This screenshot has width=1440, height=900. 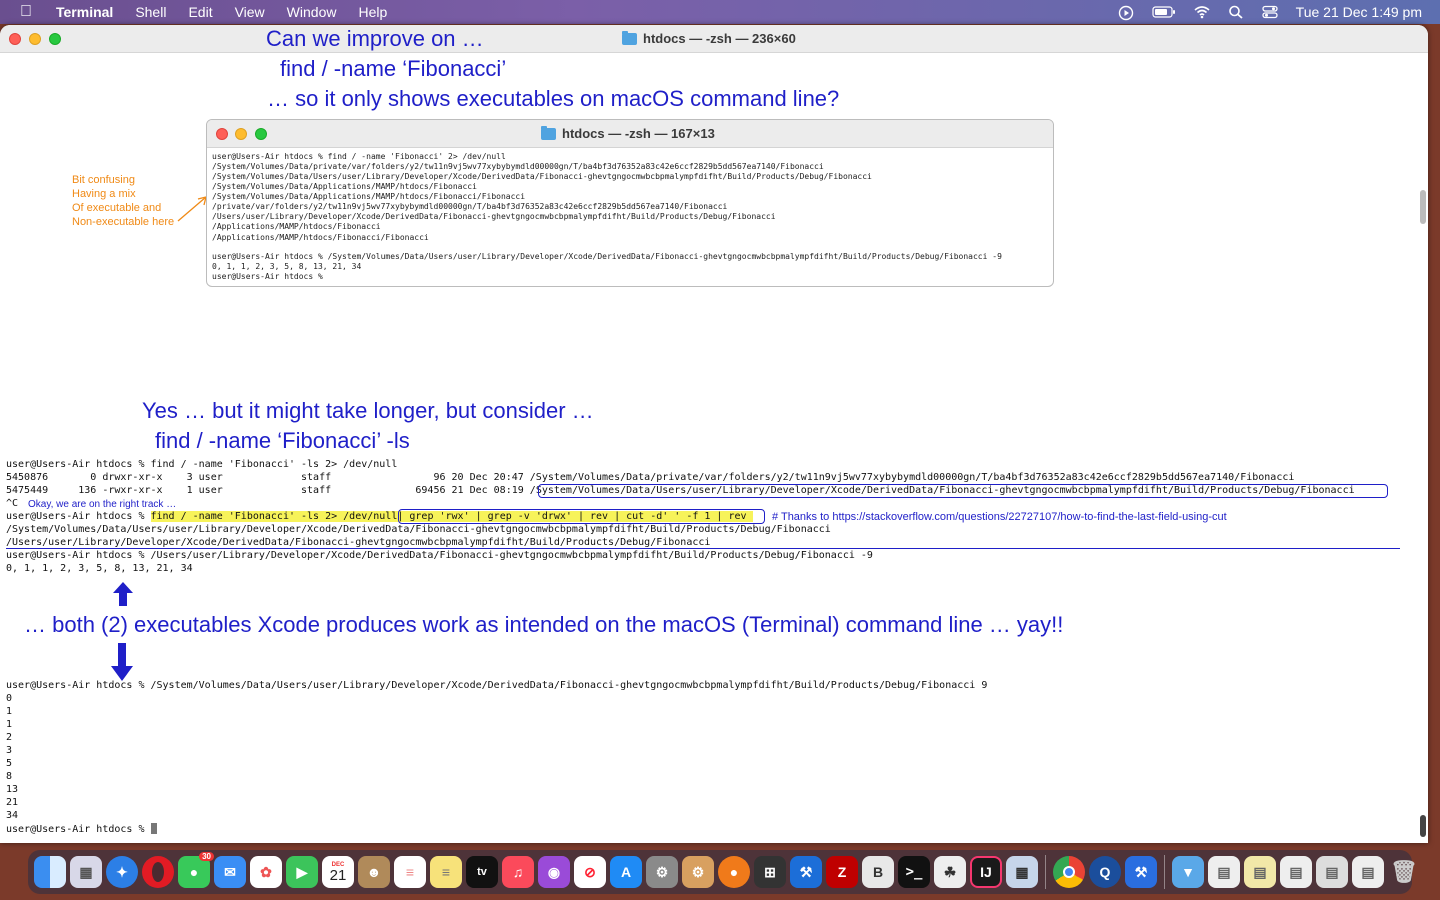 What do you see at coordinates (698, 872) in the screenshot?
I see `color-wheel-icon: ⚙` at bounding box center [698, 872].